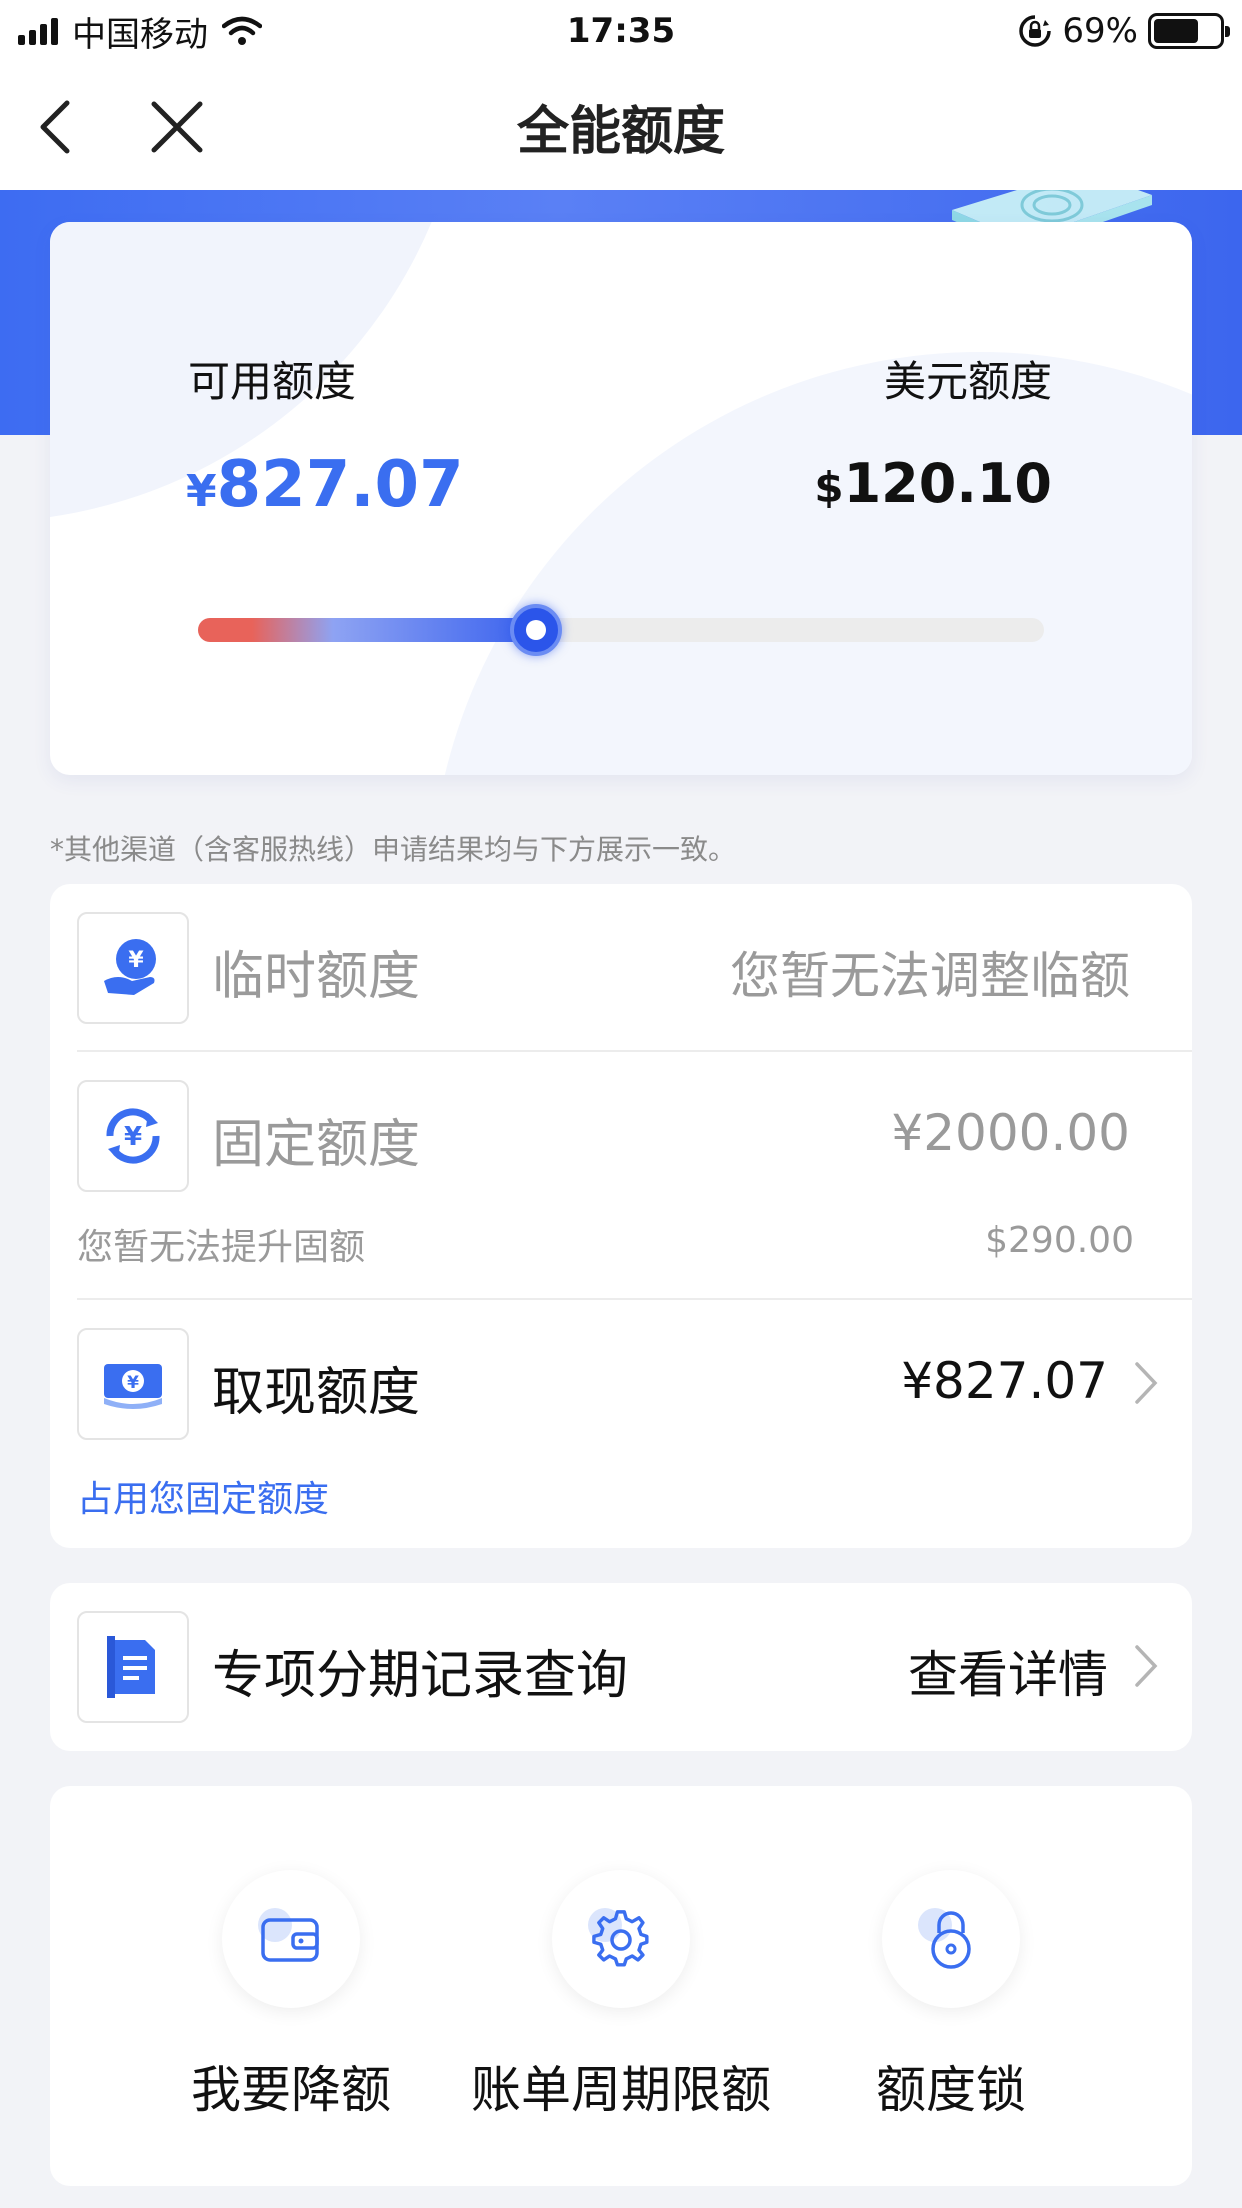 The height and width of the screenshot is (2208, 1242). What do you see at coordinates (621, 630) in the screenshot?
I see `limit-usage-bar` at bounding box center [621, 630].